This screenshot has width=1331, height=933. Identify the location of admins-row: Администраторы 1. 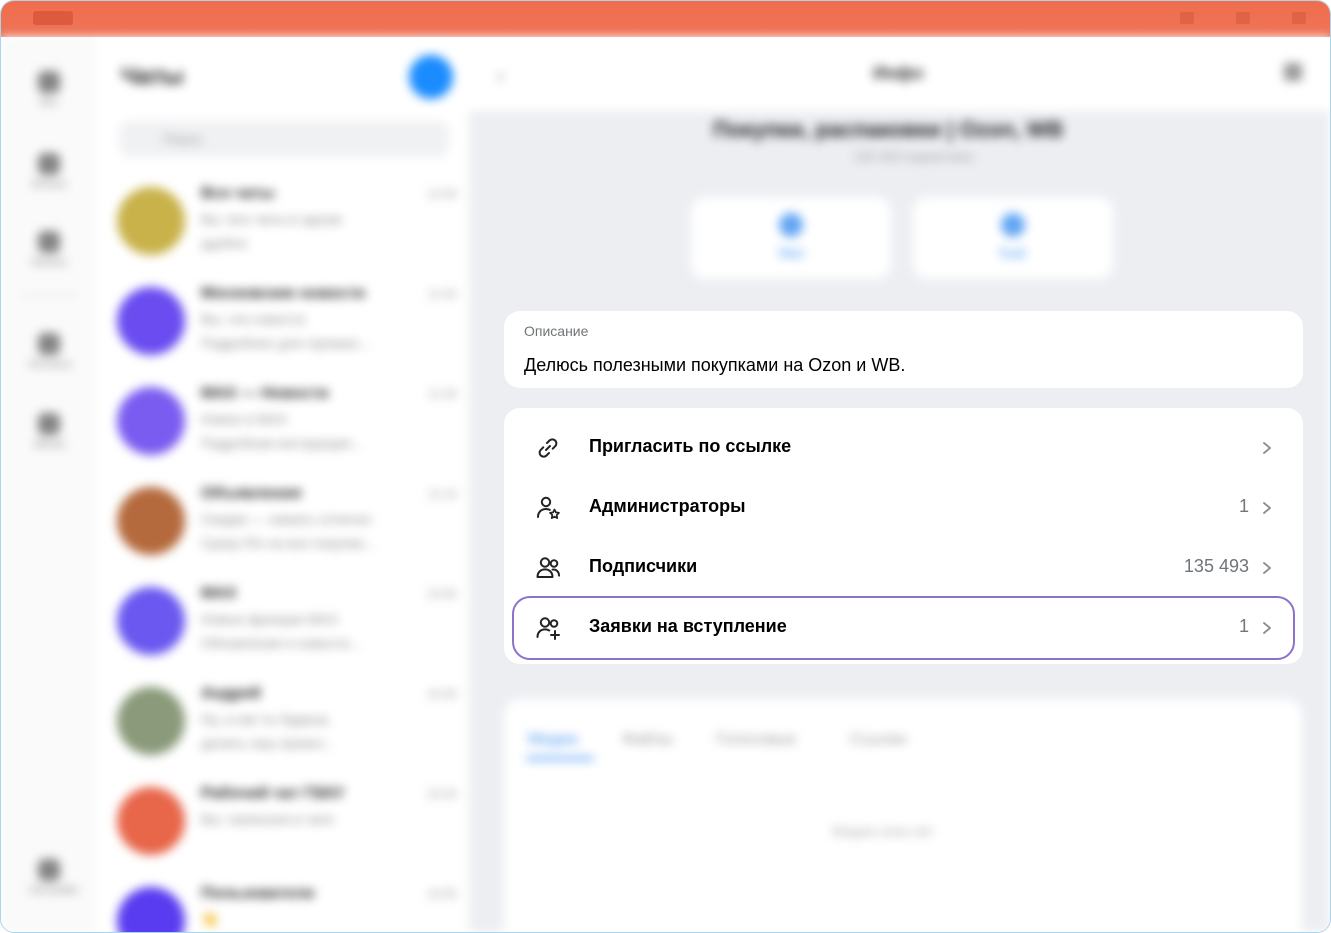
(903, 508).